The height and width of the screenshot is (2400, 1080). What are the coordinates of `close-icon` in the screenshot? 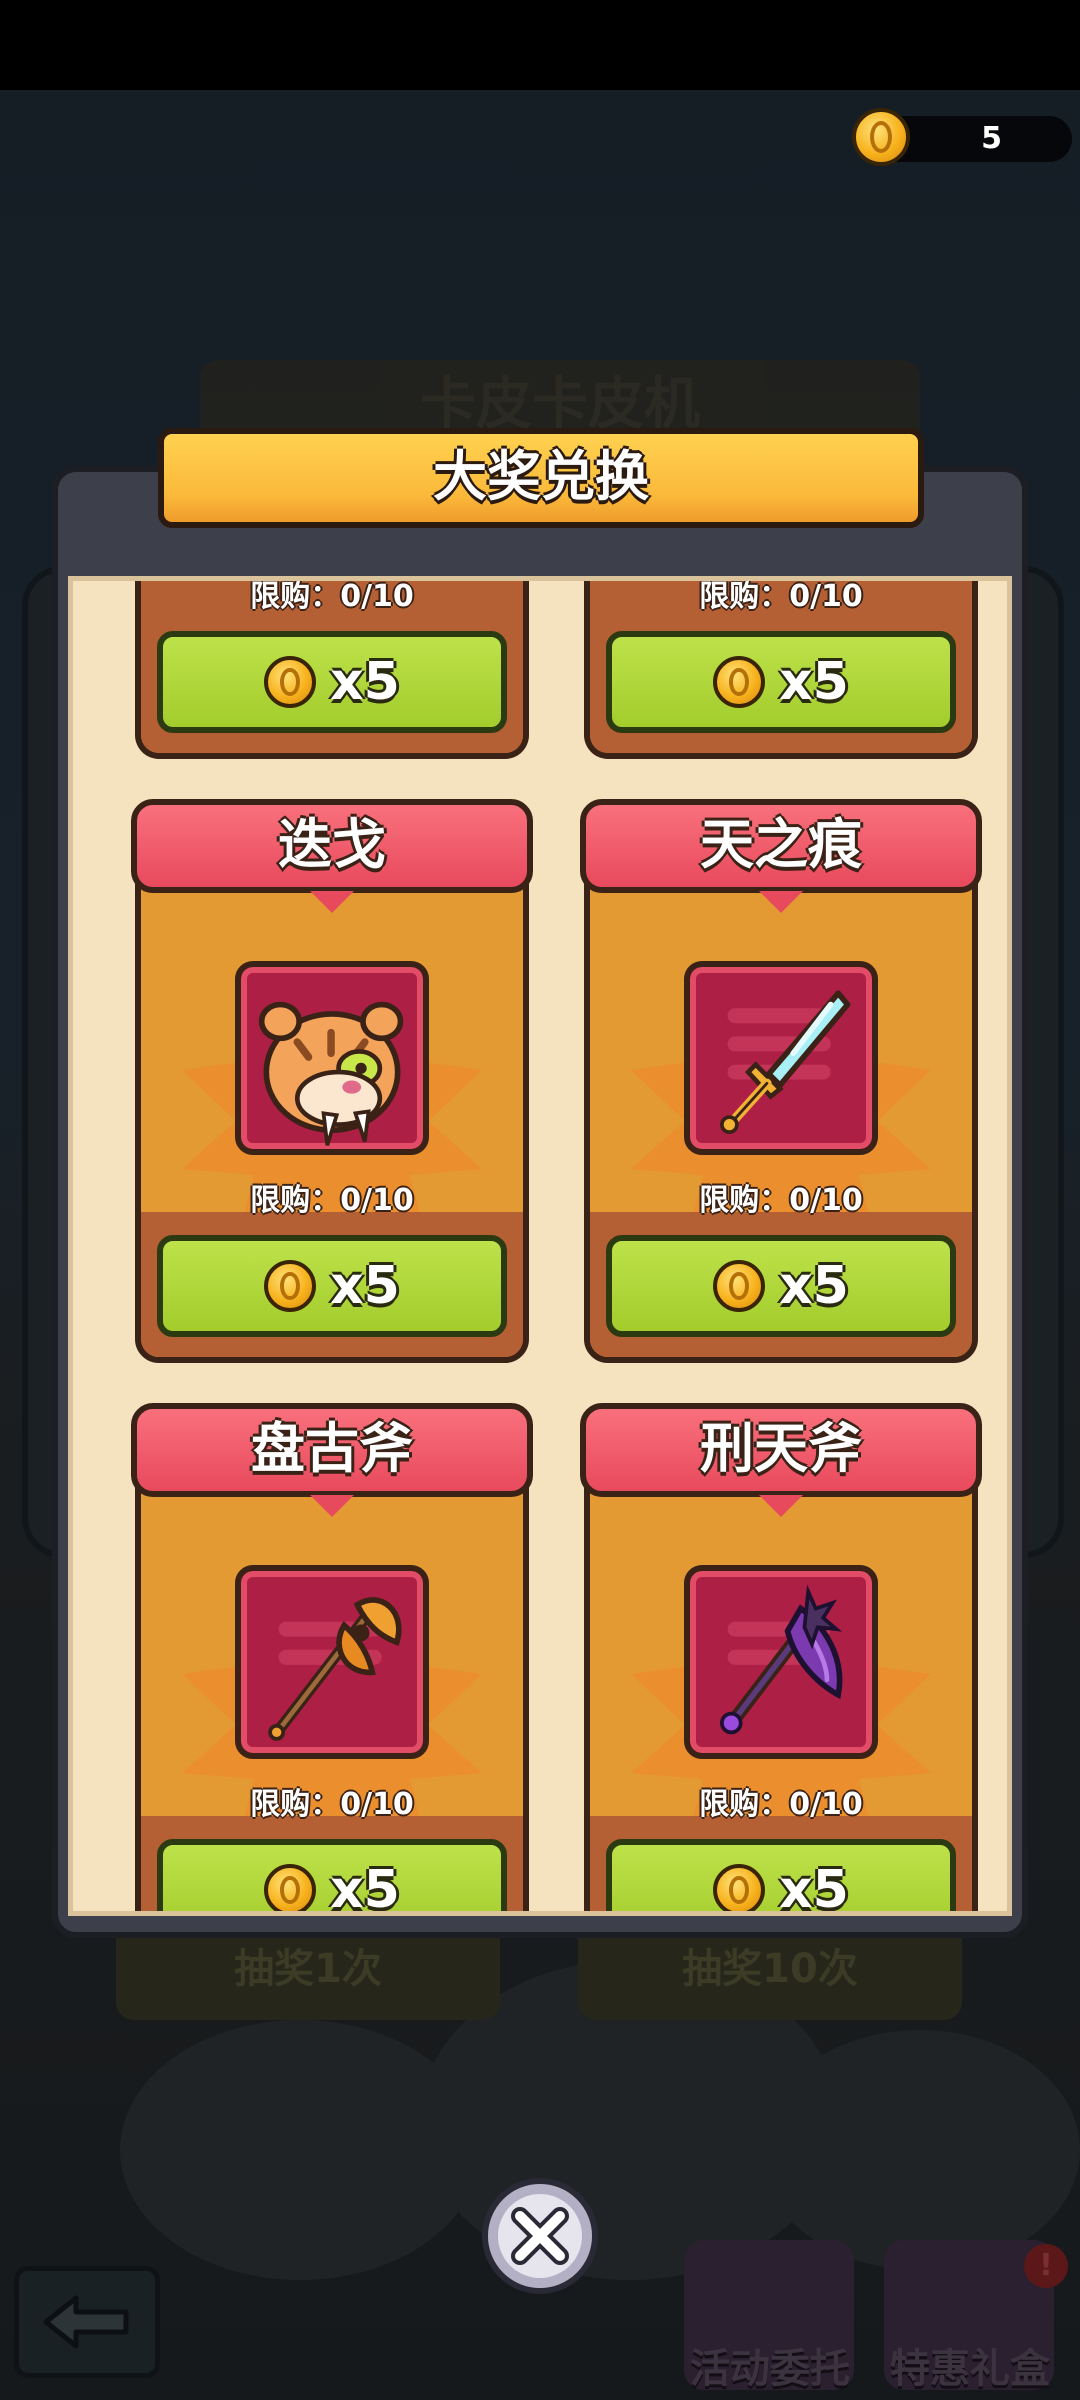 It's located at (540, 2236).